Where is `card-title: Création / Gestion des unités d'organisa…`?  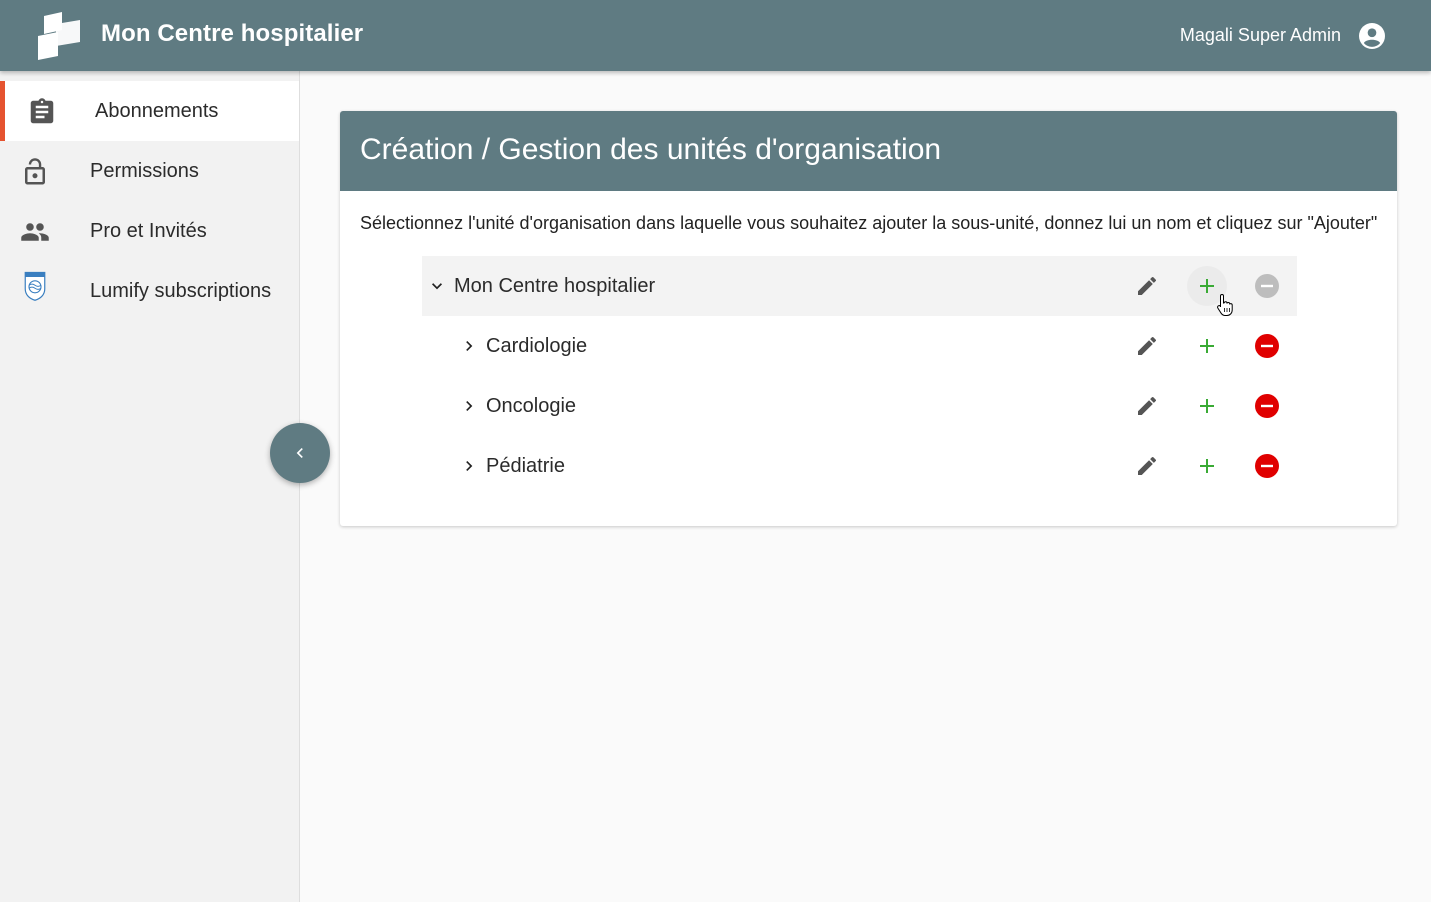
card-title: Création / Gestion des unités d'organisa… is located at coordinates (868, 151).